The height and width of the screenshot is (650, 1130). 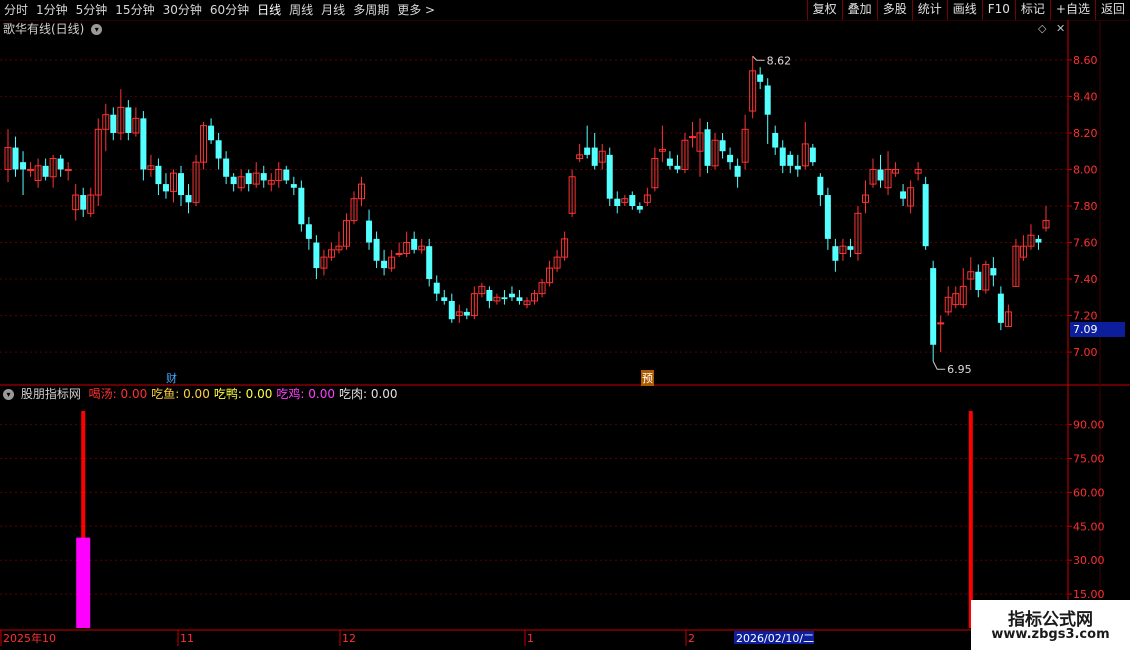 I want to click on legend-item-2: 吃鸭: 0.00, so click(x=243, y=394).